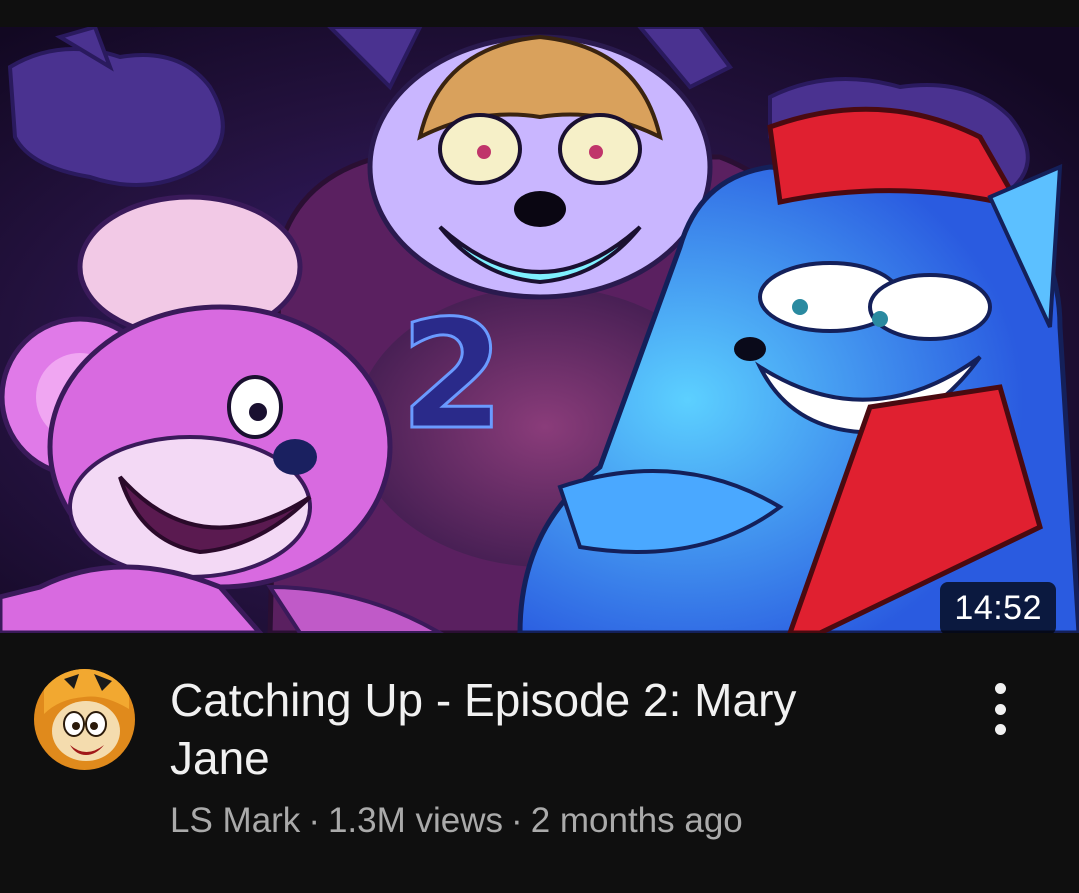 The height and width of the screenshot is (893, 1079). Describe the element at coordinates (520, 729) in the screenshot. I see `video-title: Catching Up - Episode 2: Mary Jane` at that location.